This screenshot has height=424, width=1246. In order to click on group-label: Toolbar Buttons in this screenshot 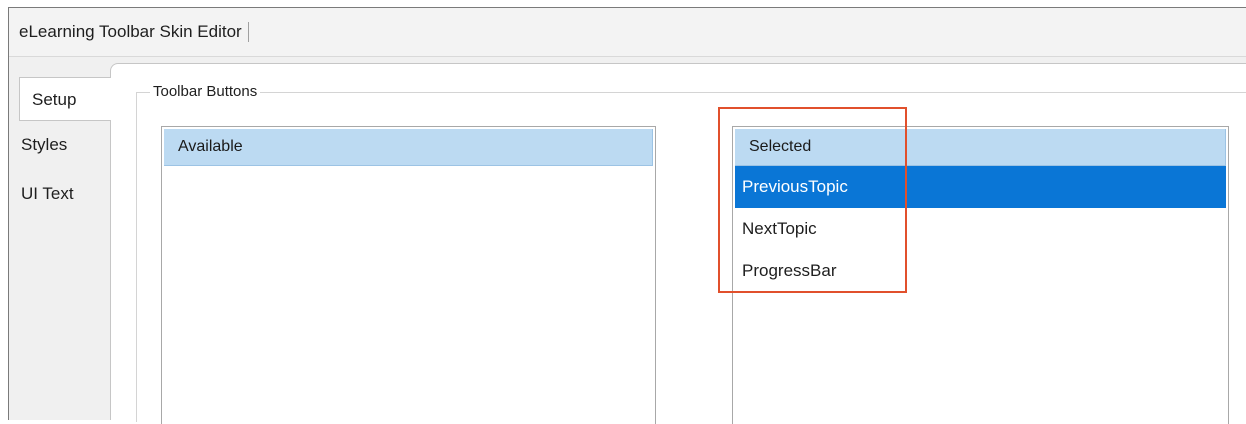, I will do `click(205, 92)`.